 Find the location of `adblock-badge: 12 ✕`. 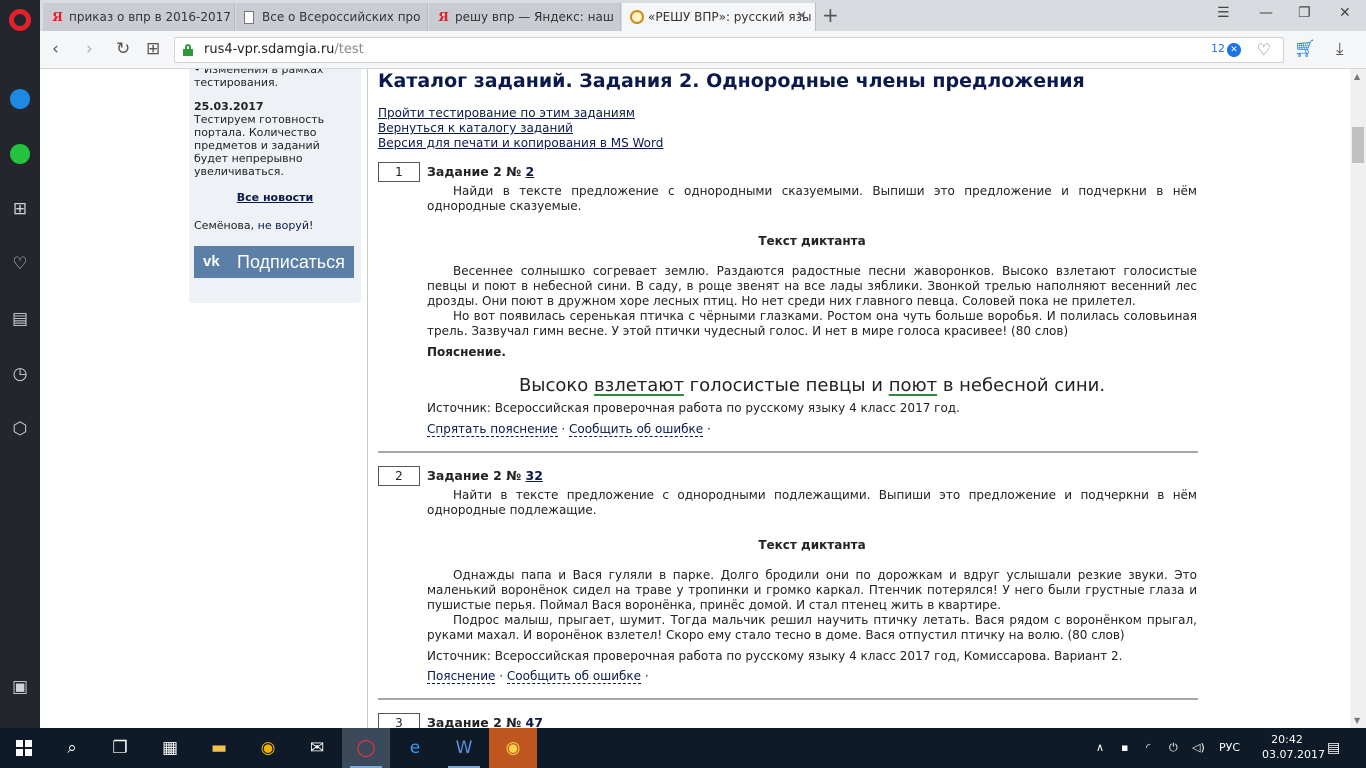

adblock-badge: 12 ✕ is located at coordinates (1226, 49).